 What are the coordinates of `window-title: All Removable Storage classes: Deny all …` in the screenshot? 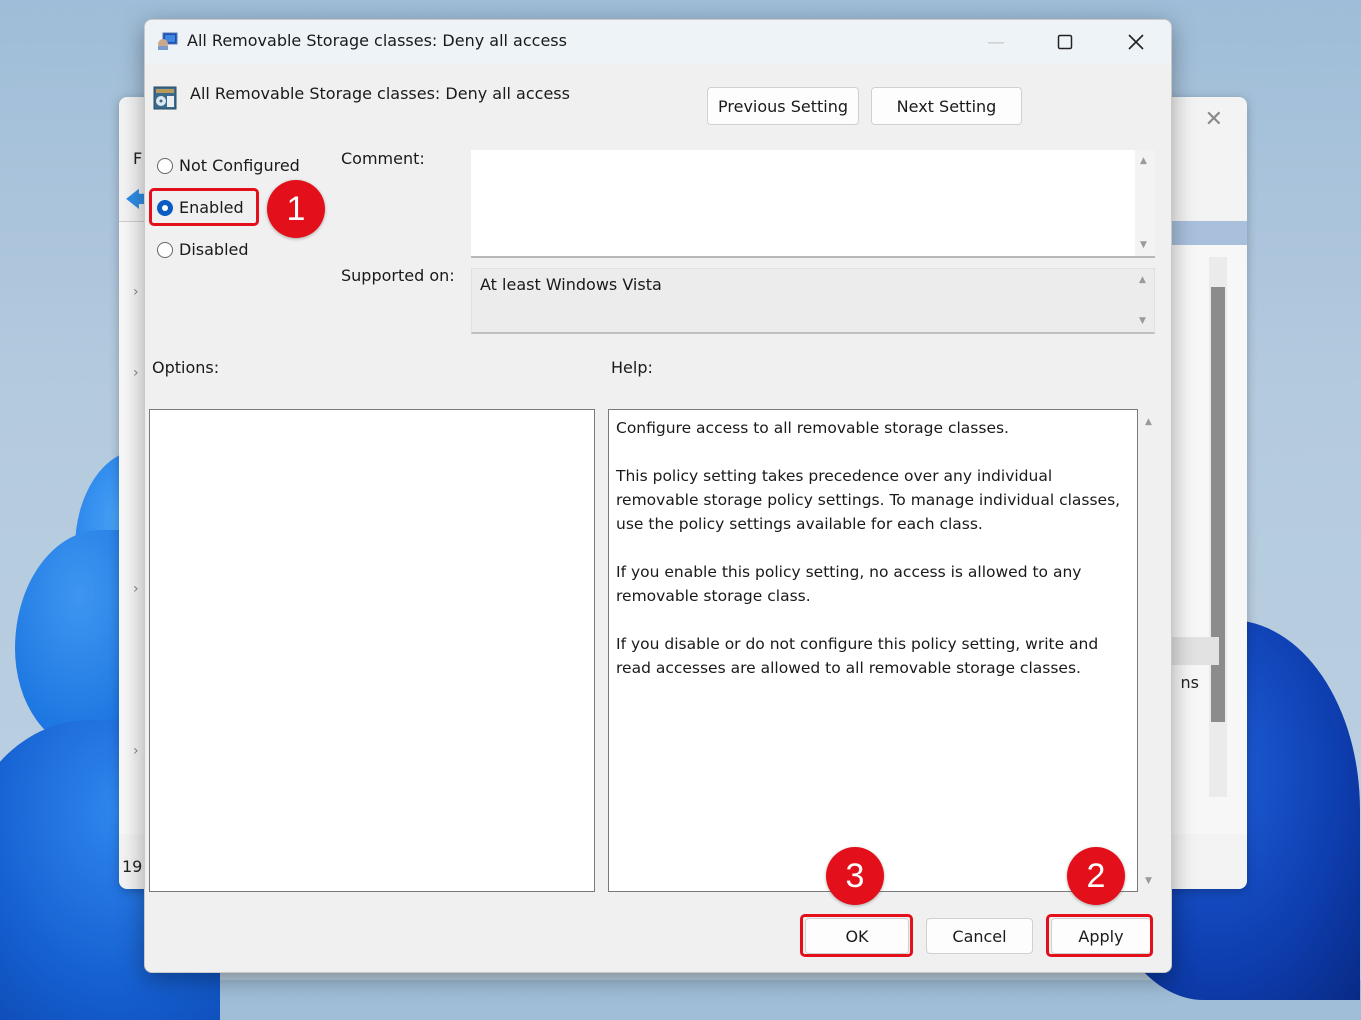 It's located at (377, 40).